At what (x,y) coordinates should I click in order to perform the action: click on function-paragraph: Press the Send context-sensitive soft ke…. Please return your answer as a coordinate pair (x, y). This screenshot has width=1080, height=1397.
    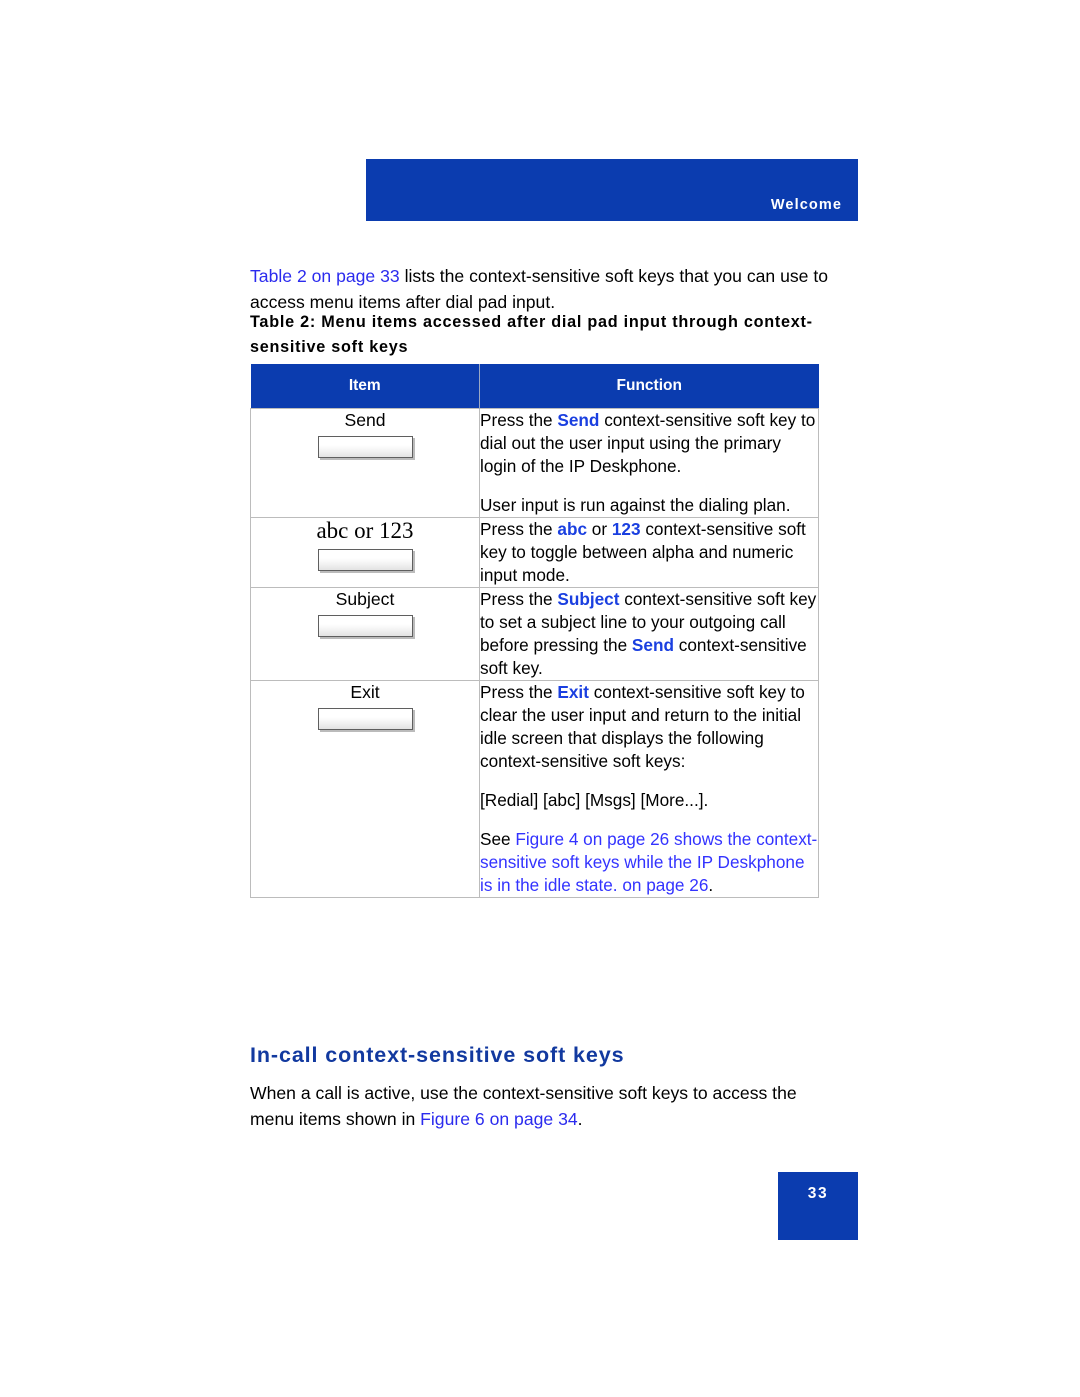
    Looking at the image, I should click on (649, 443).